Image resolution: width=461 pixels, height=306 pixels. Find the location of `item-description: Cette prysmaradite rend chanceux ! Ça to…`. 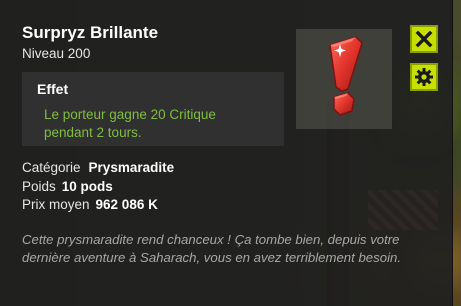

item-description: Cette prysmaradite rend chanceux ! Ça to… is located at coordinates (211, 248).